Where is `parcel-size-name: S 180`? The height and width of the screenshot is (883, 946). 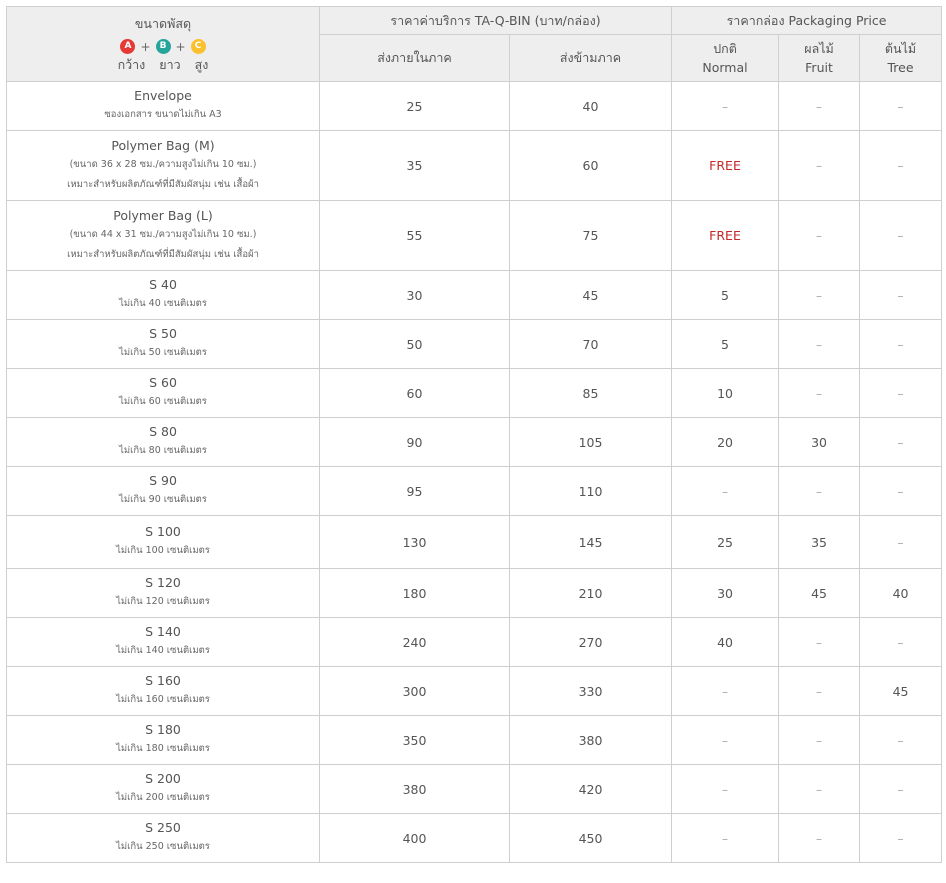
parcel-size-name: S 180 is located at coordinates (163, 729).